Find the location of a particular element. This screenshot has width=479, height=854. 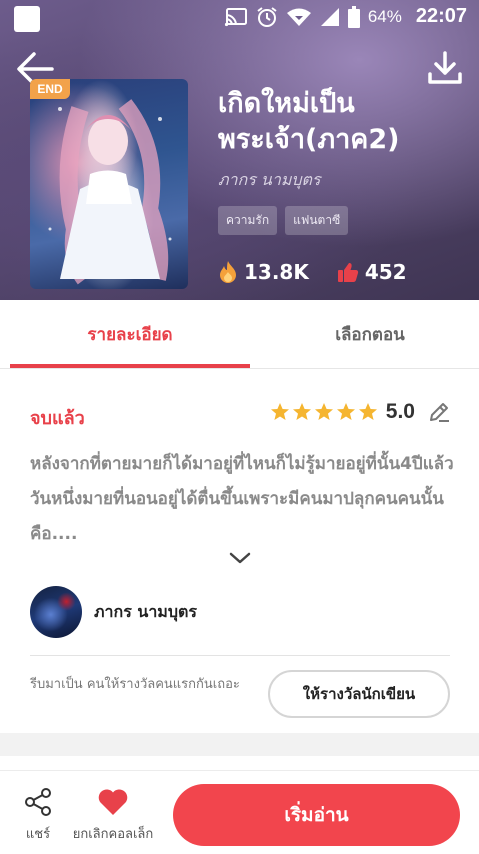

rating: 5.0 is located at coordinates (360, 412).